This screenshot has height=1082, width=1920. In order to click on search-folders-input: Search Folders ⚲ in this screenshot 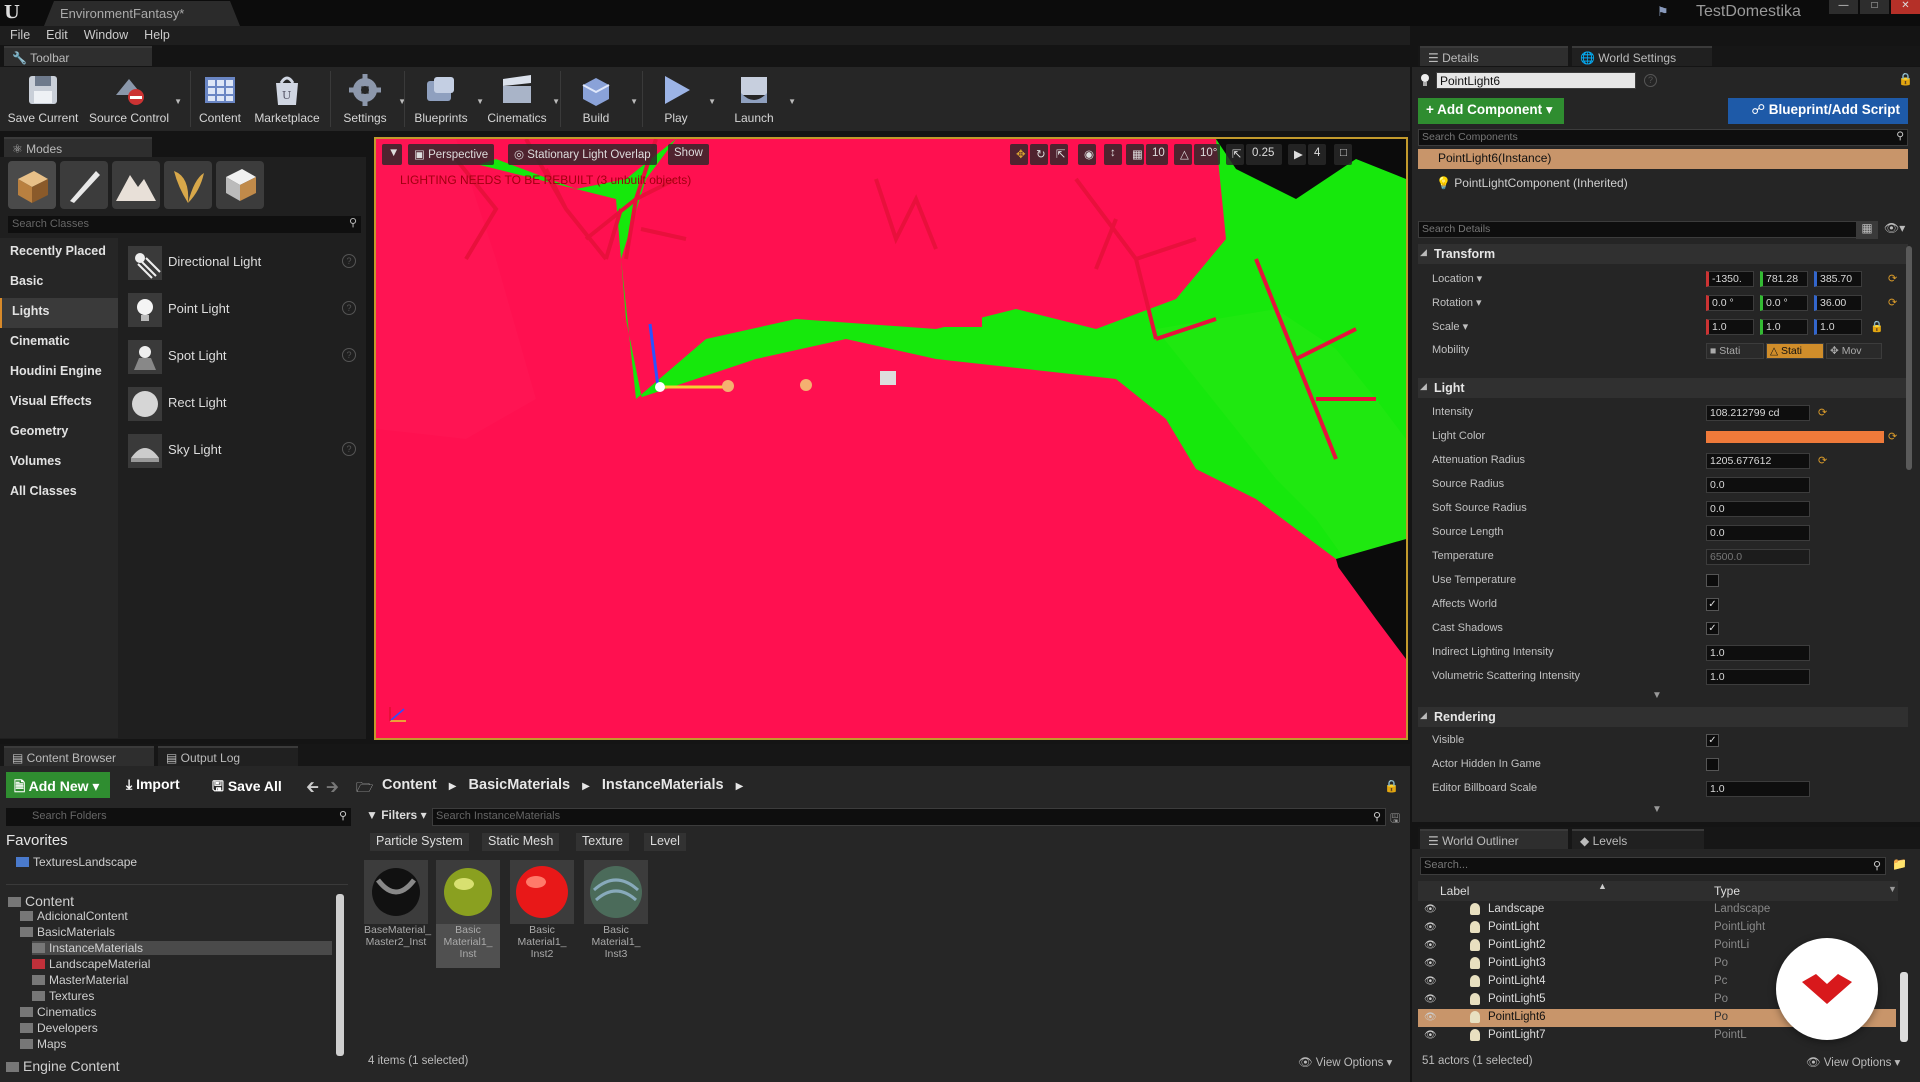, I will do `click(178, 817)`.